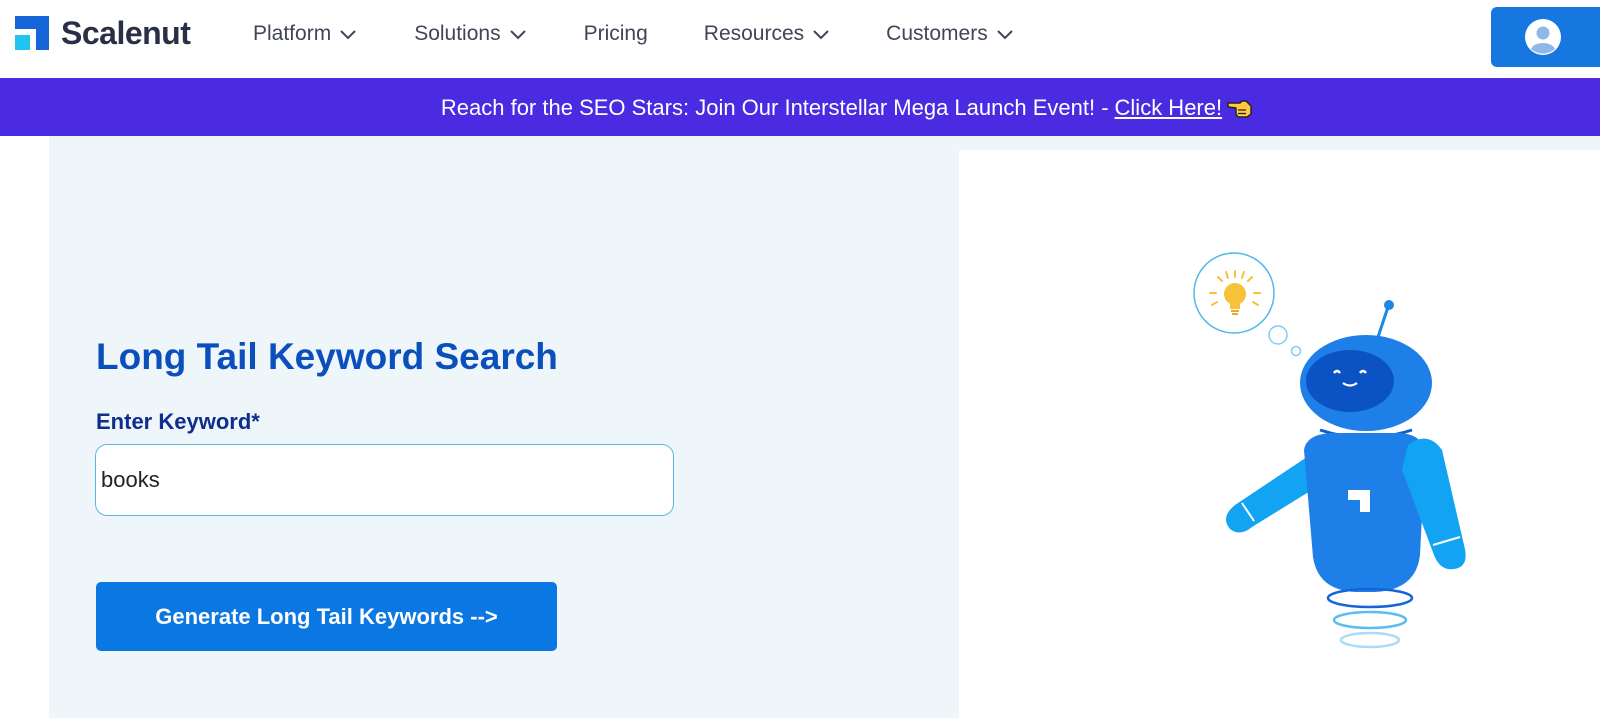  I want to click on thought-bubble, so click(1247, 304).